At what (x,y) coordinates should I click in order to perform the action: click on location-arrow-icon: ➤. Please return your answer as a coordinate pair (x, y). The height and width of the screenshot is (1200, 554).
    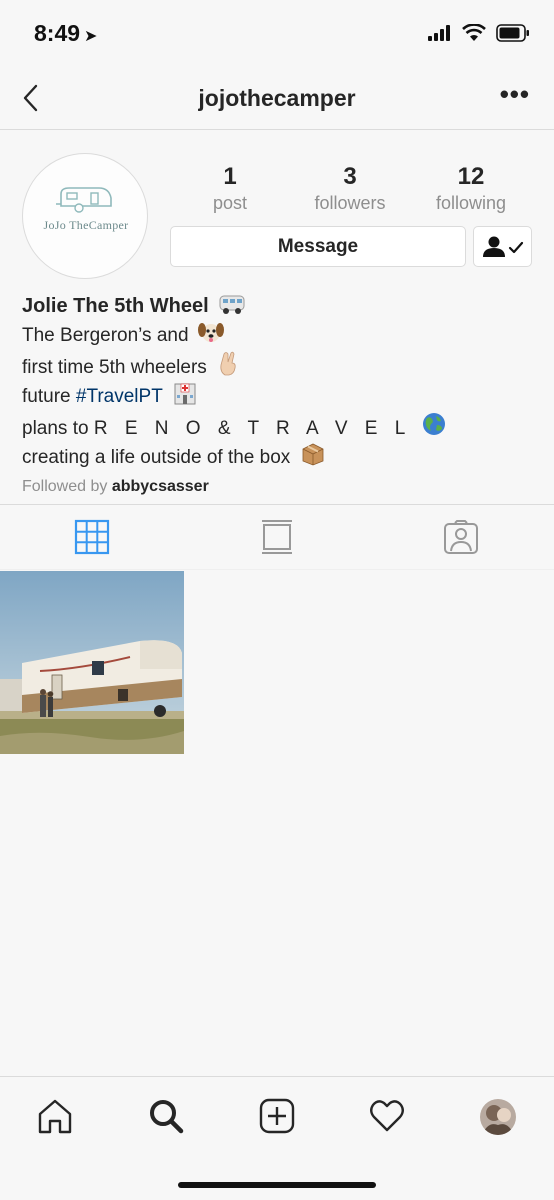
    Looking at the image, I should click on (91, 36).